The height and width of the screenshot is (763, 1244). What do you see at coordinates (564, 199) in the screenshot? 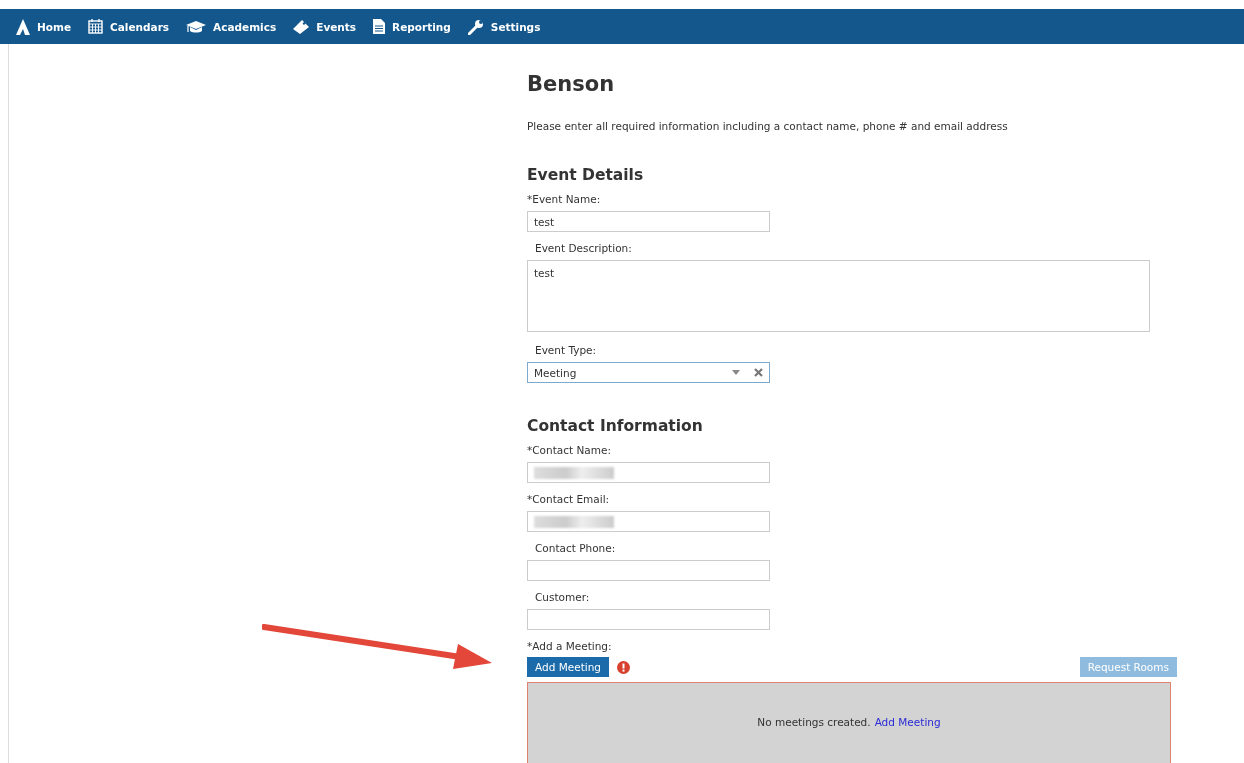
I see `field-label: *Event Name:` at bounding box center [564, 199].